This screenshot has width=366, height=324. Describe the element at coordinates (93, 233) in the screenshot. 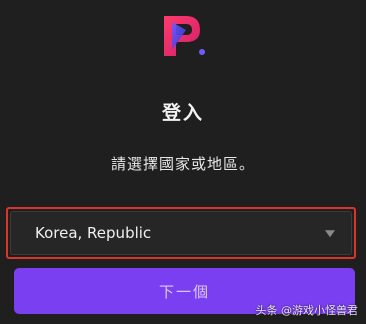

I see `country-select-value: Korea, Republic` at that location.